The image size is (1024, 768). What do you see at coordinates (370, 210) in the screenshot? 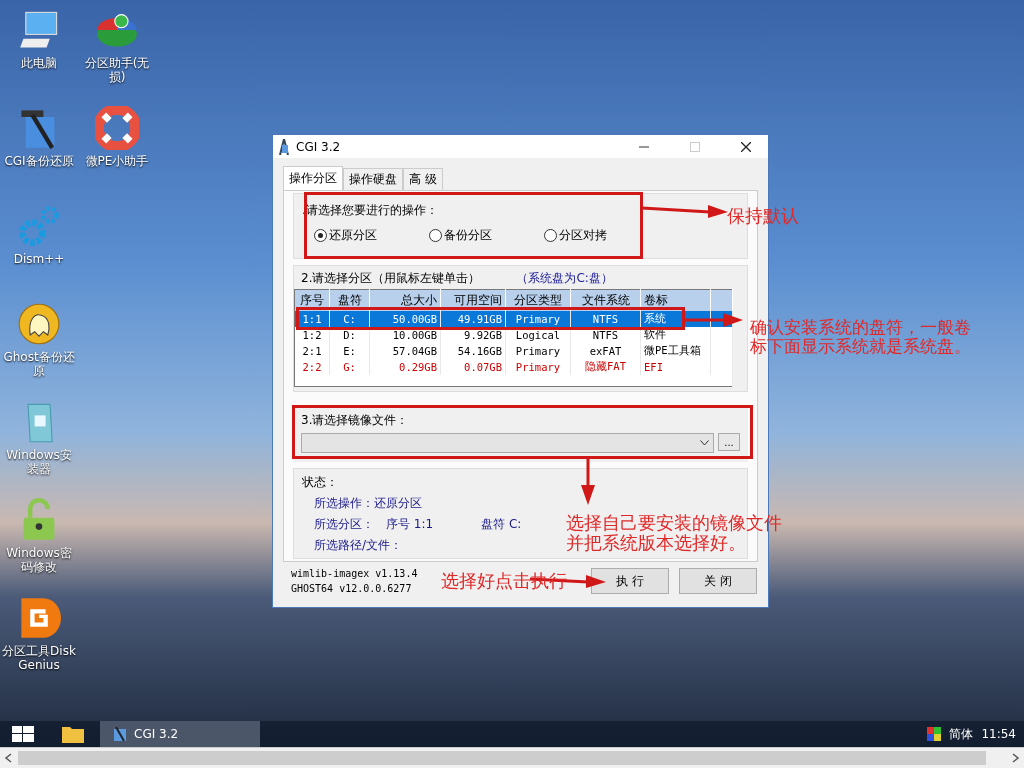
I see `section-label: .请选择您要进行的操作：` at bounding box center [370, 210].